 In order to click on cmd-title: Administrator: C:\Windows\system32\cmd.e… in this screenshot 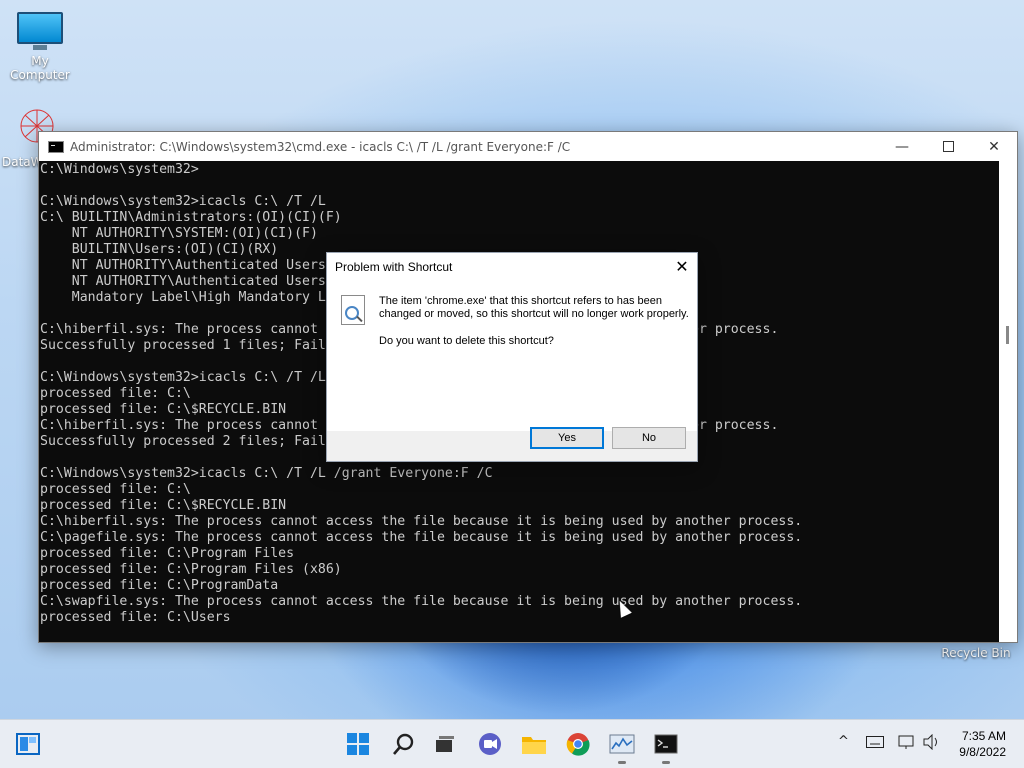, I will do `click(320, 146)`.